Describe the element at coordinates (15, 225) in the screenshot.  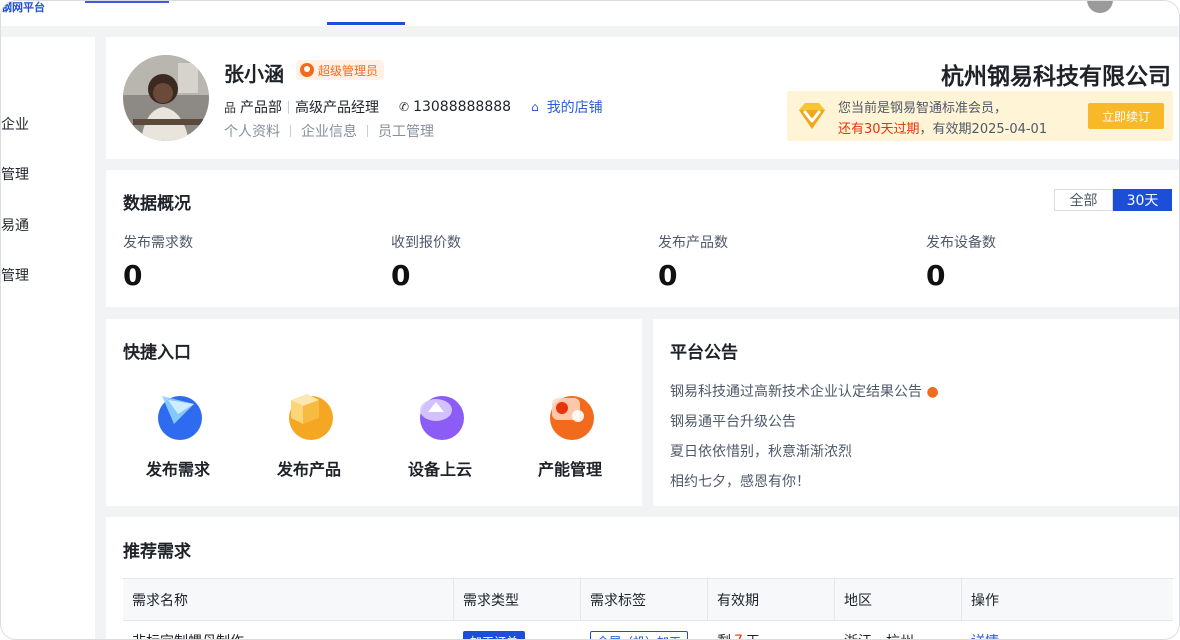
I see `sidebar-item-yitong: 易通` at that location.